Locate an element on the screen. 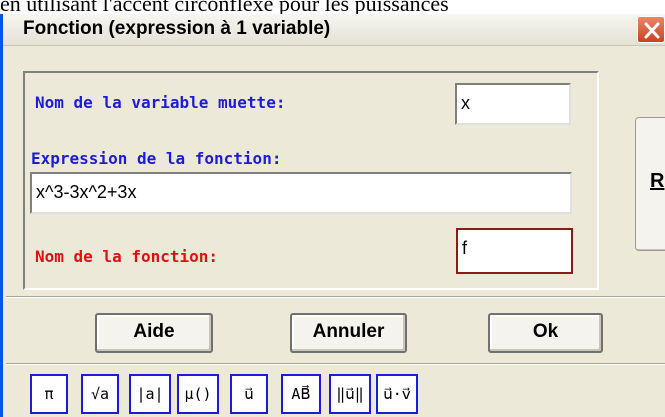 The width and height of the screenshot is (665, 417). variable-label: Nom de la variable muette: is located at coordinates (160, 102).